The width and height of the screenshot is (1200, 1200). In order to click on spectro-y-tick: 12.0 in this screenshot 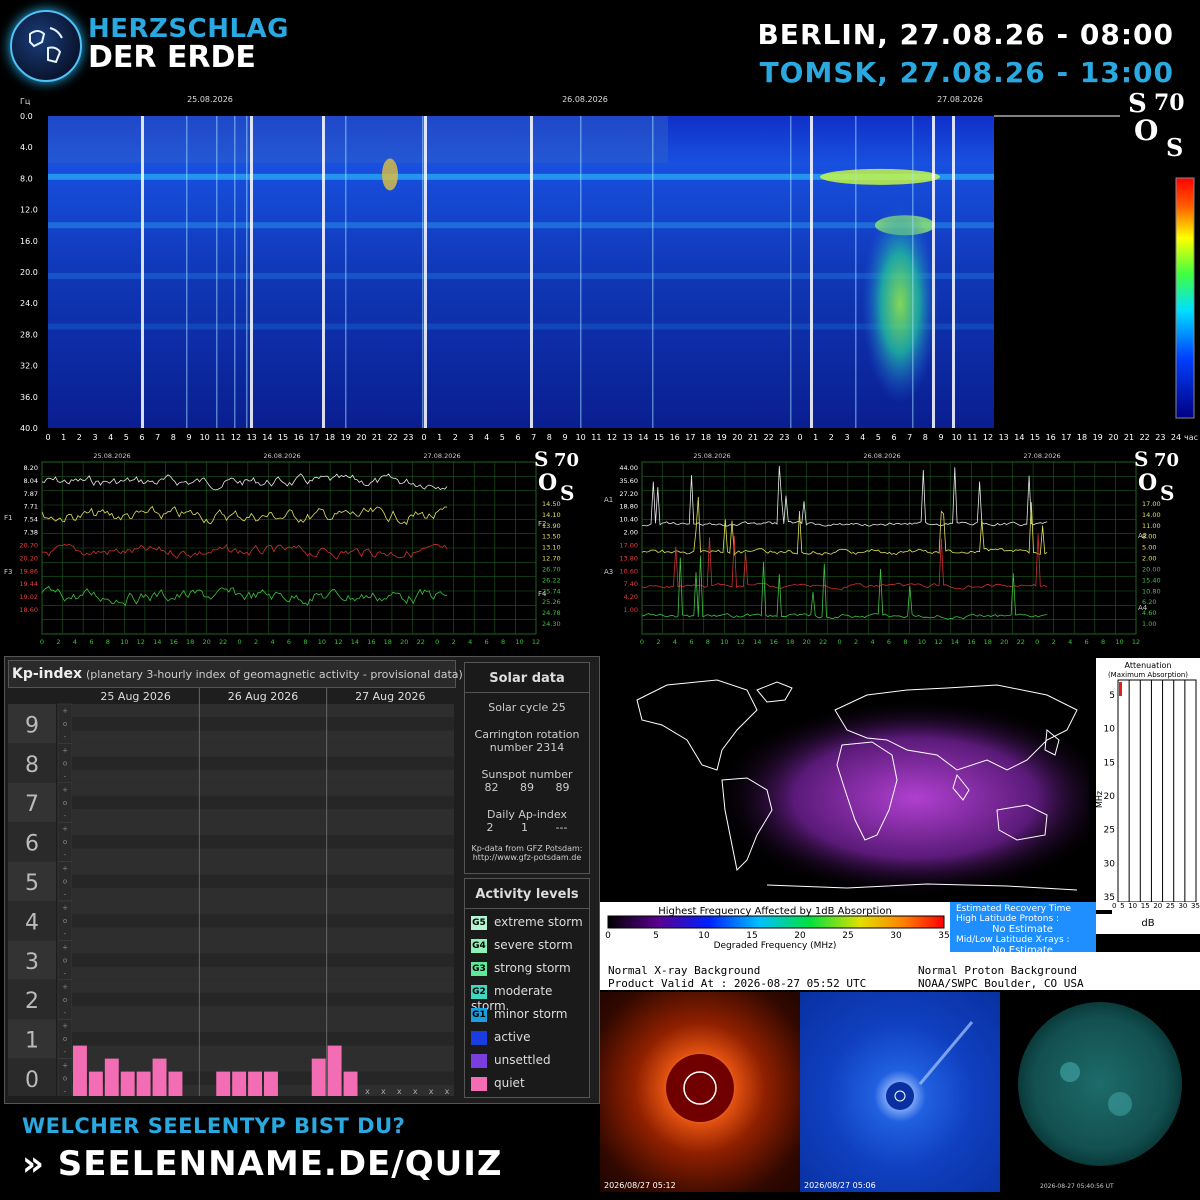, I will do `click(29, 210)`.